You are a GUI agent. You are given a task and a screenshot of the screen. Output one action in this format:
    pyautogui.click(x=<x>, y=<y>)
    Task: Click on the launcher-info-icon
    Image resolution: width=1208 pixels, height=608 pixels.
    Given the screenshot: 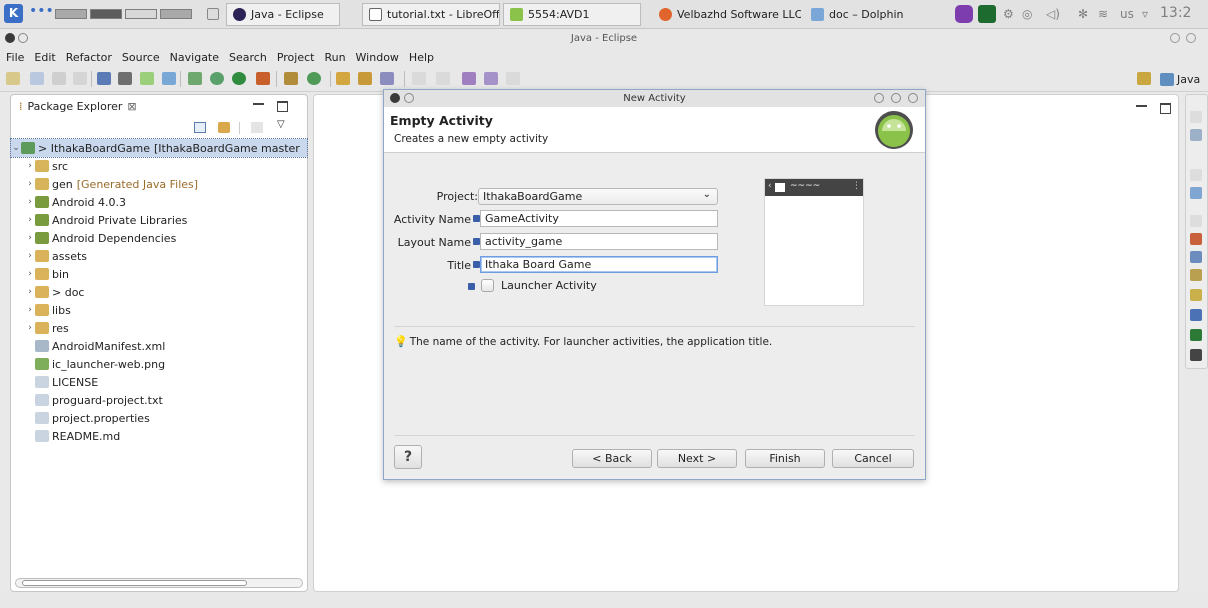 What is the action you would take?
    pyautogui.click(x=471, y=286)
    